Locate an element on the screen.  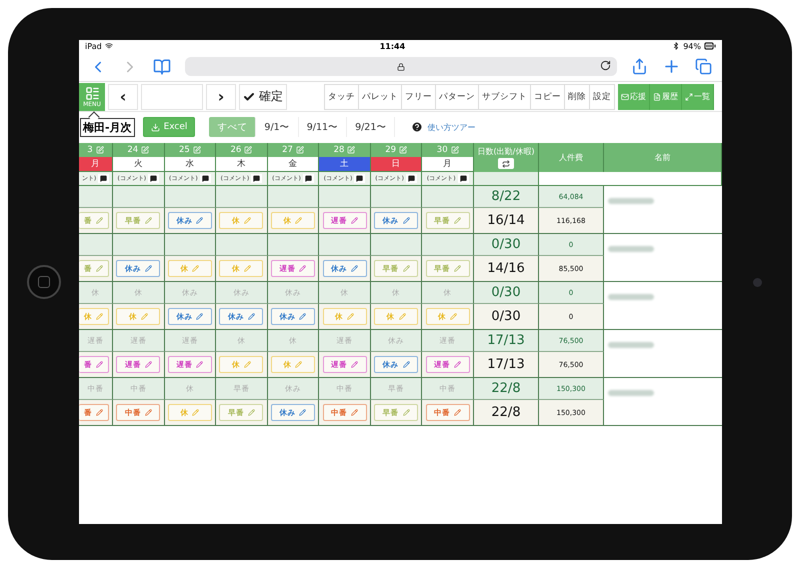
tool-button: 削除 is located at coordinates (577, 97).